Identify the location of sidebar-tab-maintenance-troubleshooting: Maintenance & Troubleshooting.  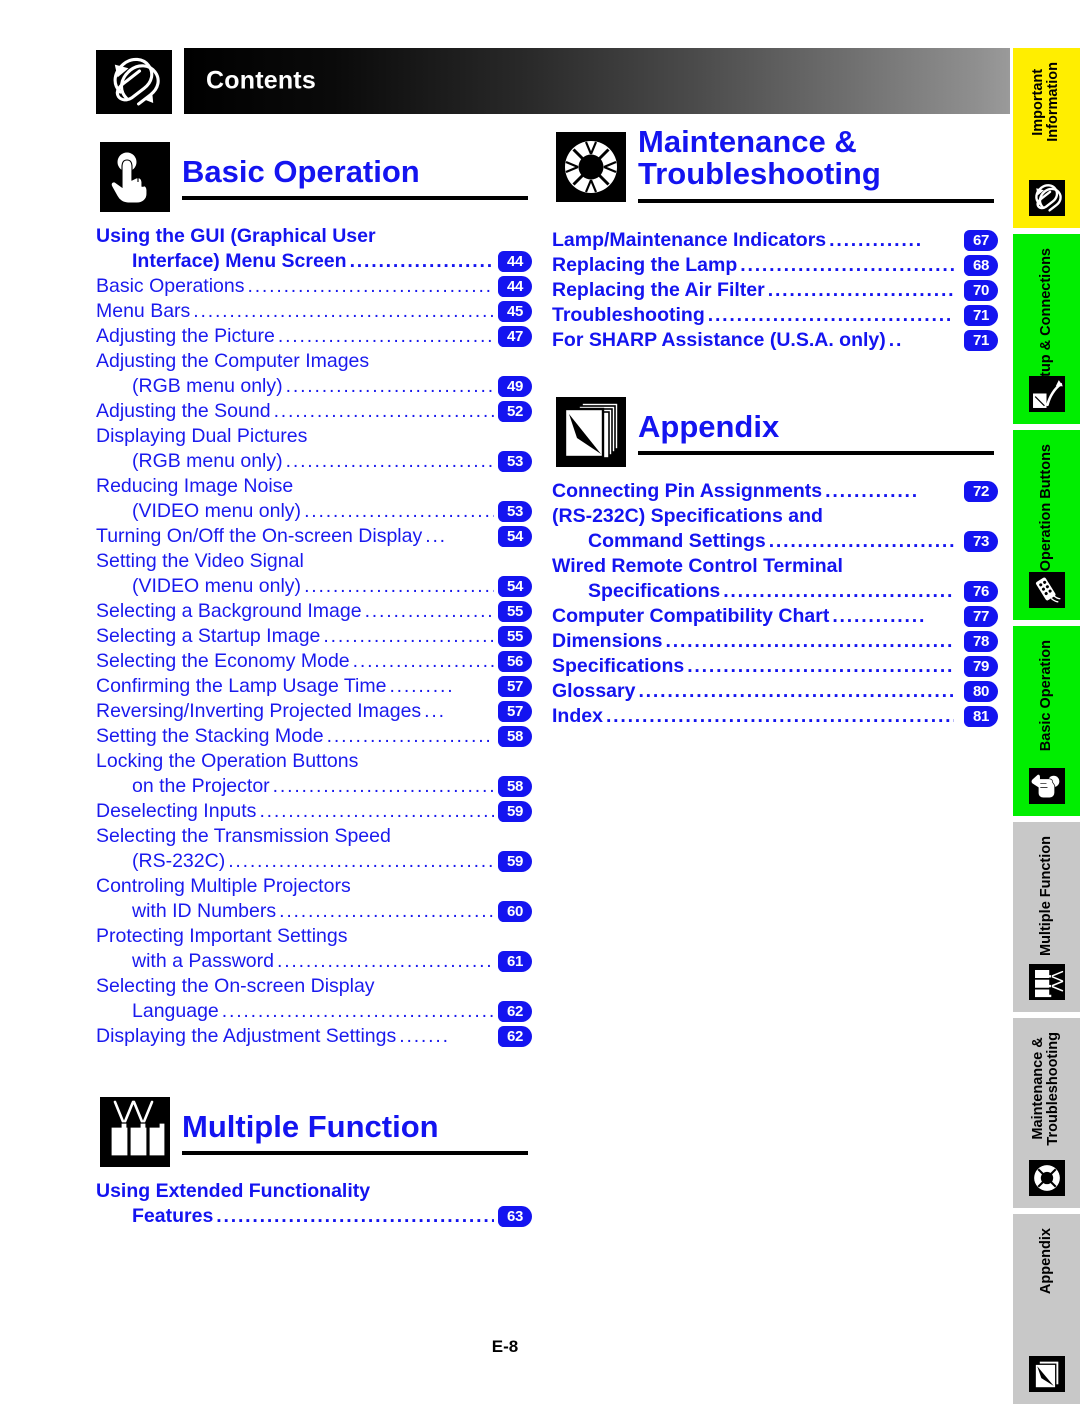
(1046, 1113).